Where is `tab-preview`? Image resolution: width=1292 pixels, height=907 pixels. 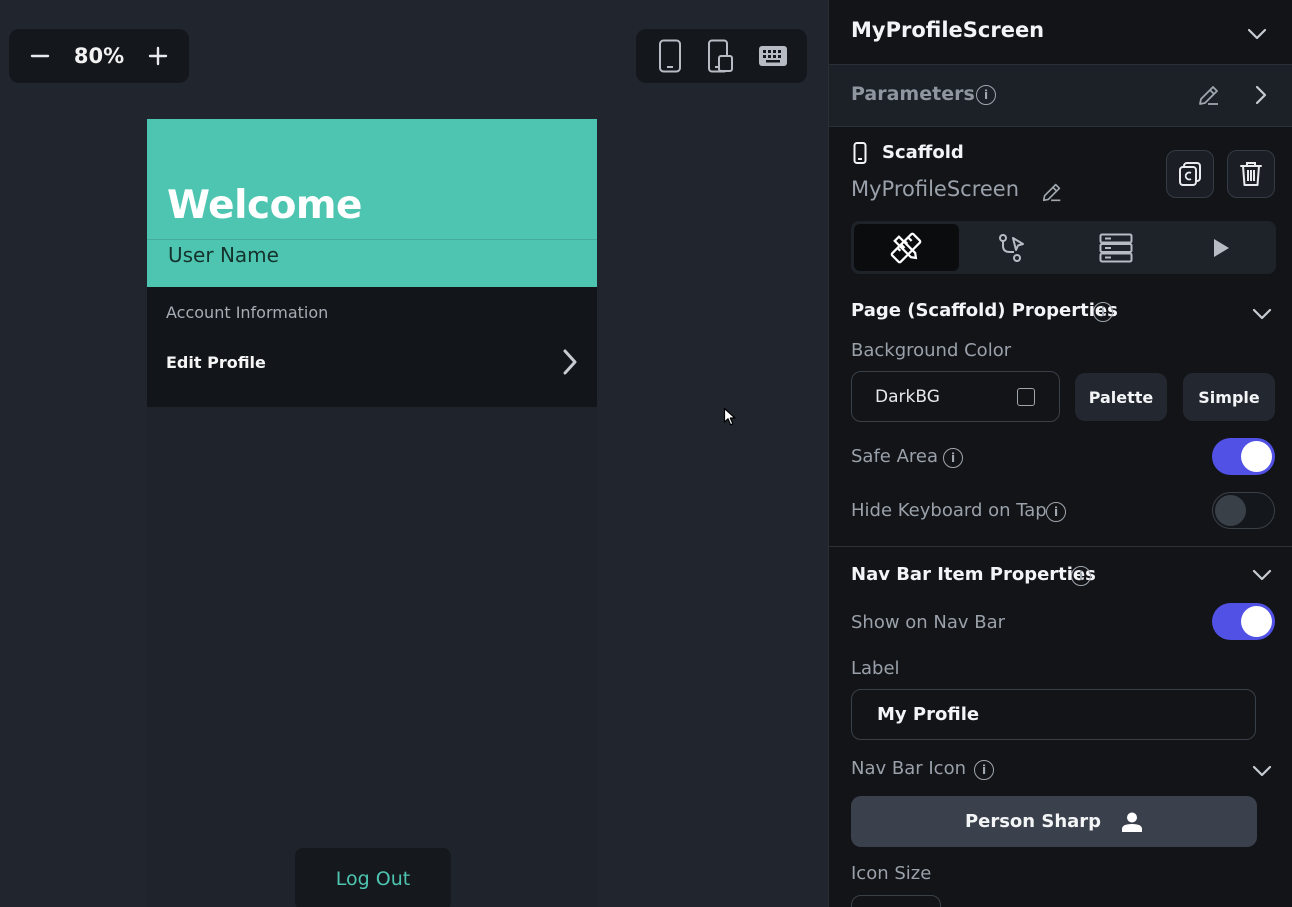
tab-preview is located at coordinates (1220, 247).